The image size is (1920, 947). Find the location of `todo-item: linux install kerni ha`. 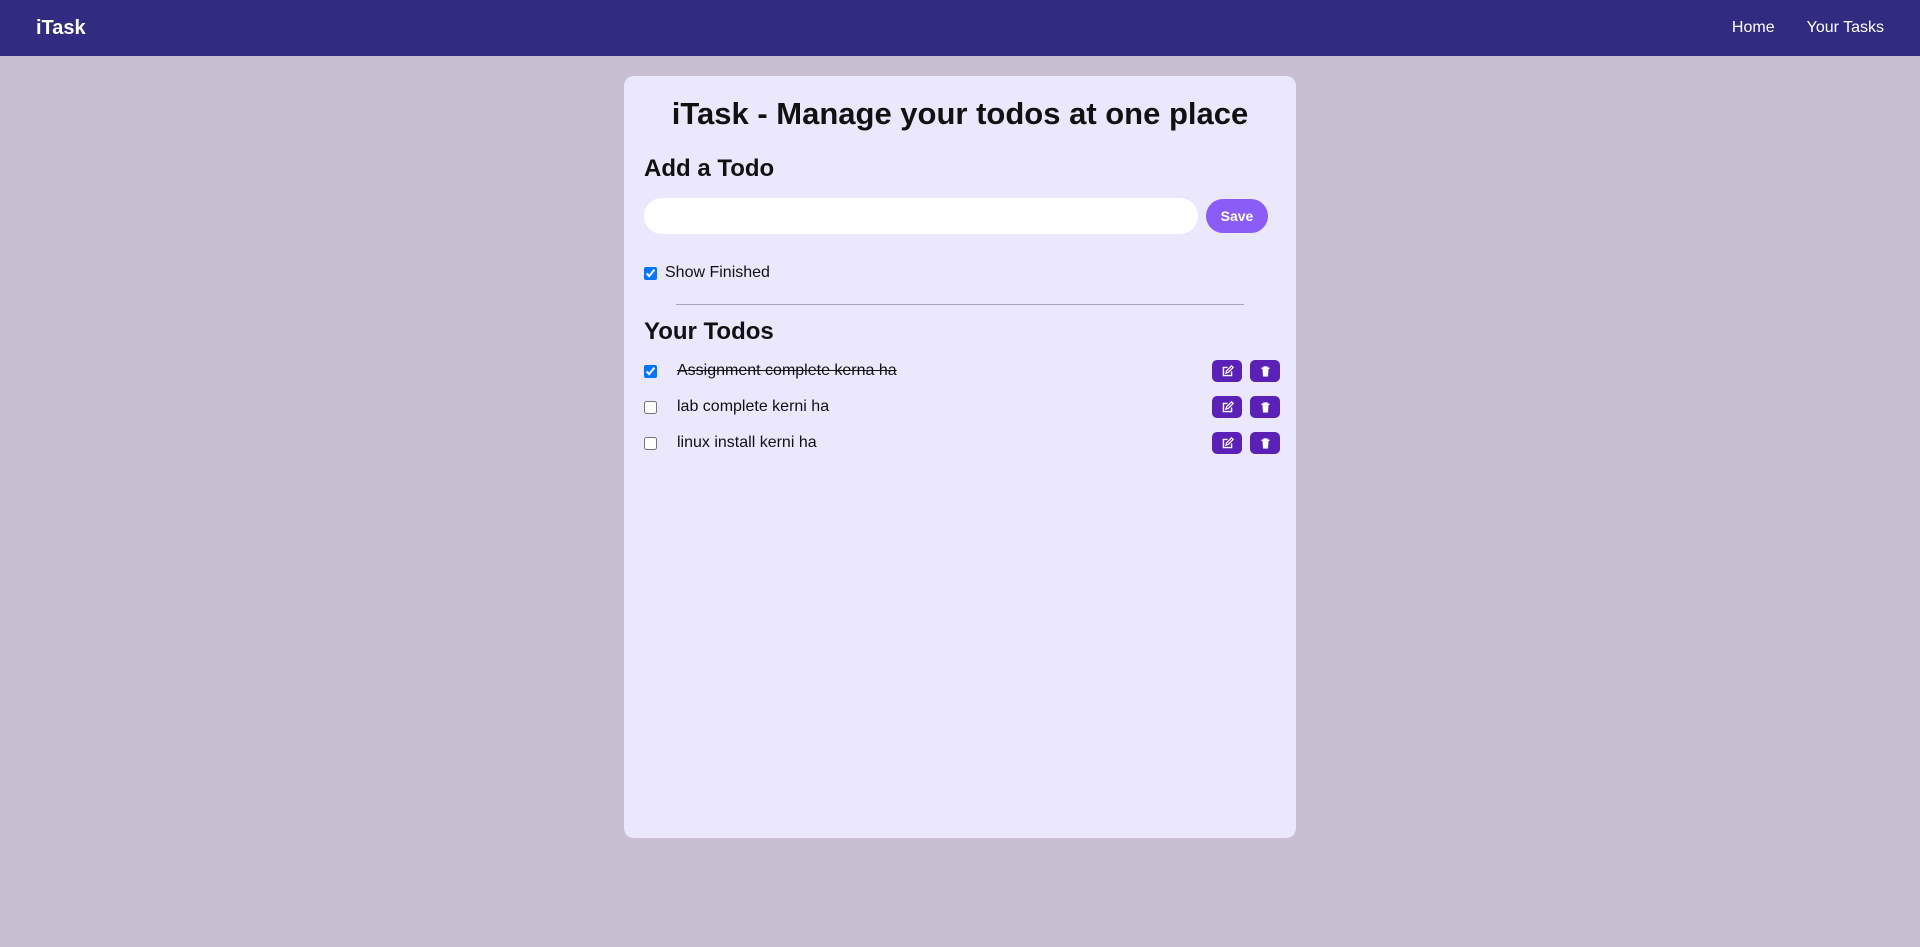

todo-item: linux install kerni ha is located at coordinates (962, 443).